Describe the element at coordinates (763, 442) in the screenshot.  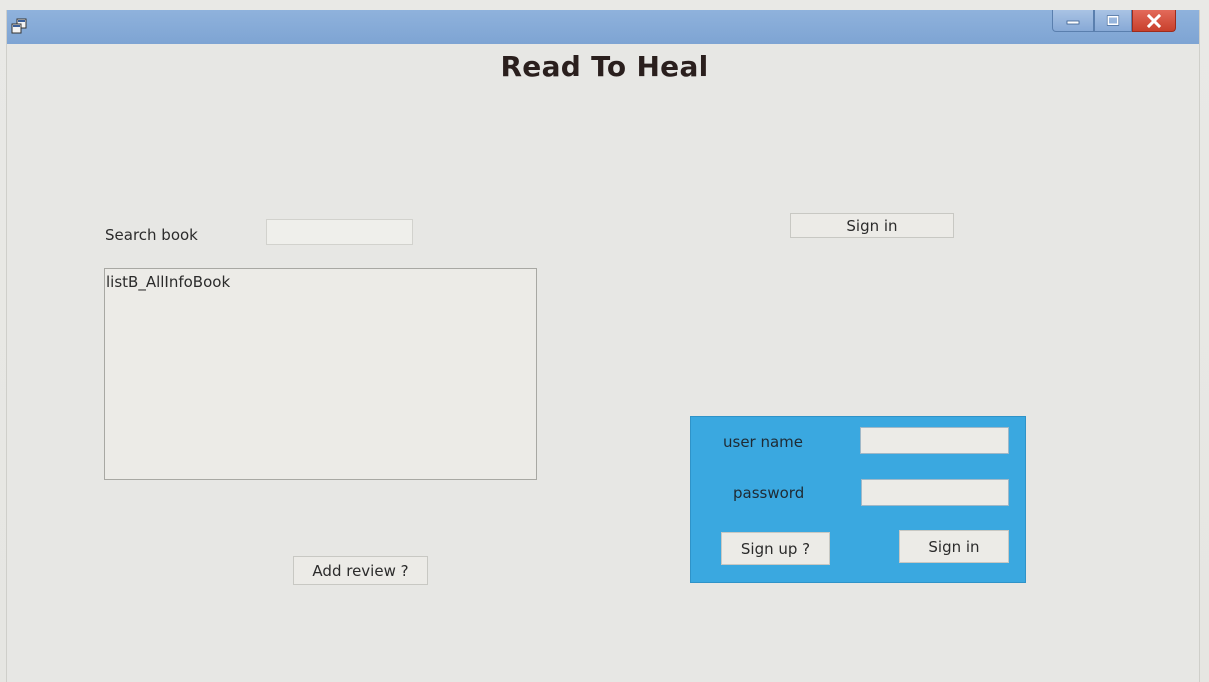
I see `username-label: user name` at that location.